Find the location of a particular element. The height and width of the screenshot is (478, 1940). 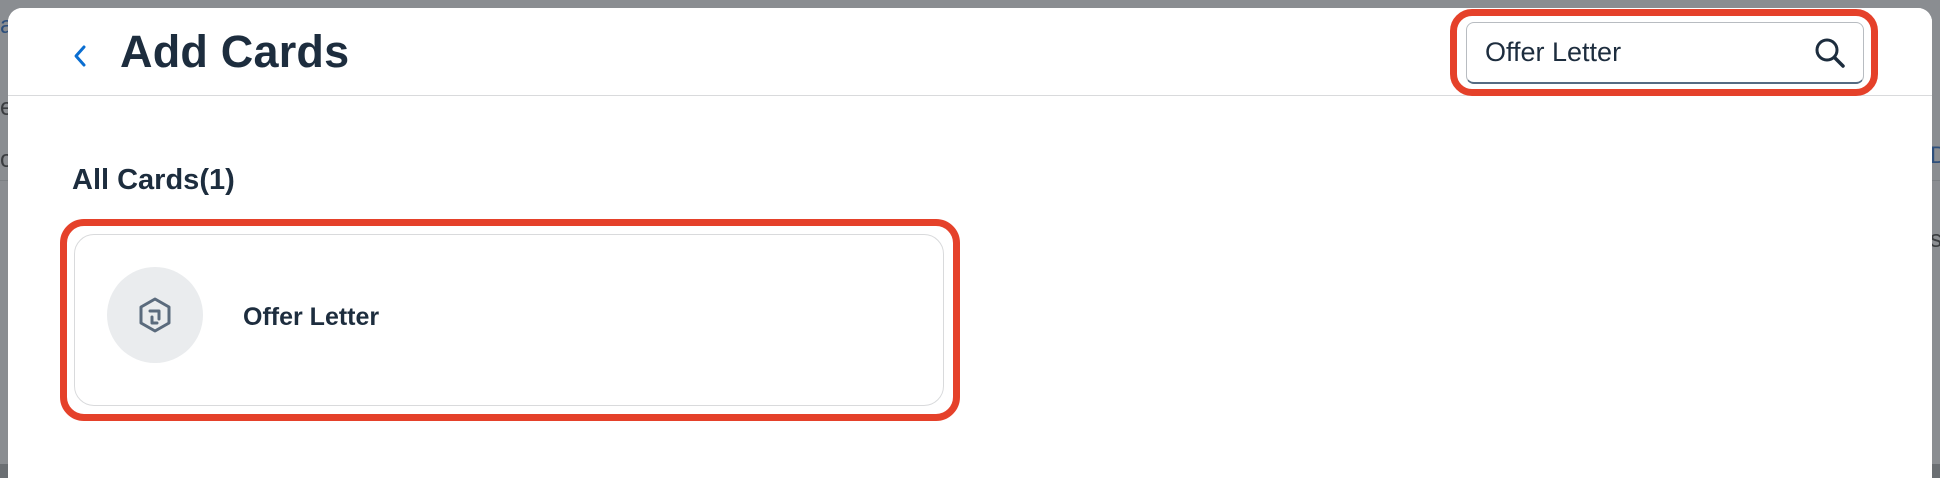

hexagon-card-icon is located at coordinates (155, 315).